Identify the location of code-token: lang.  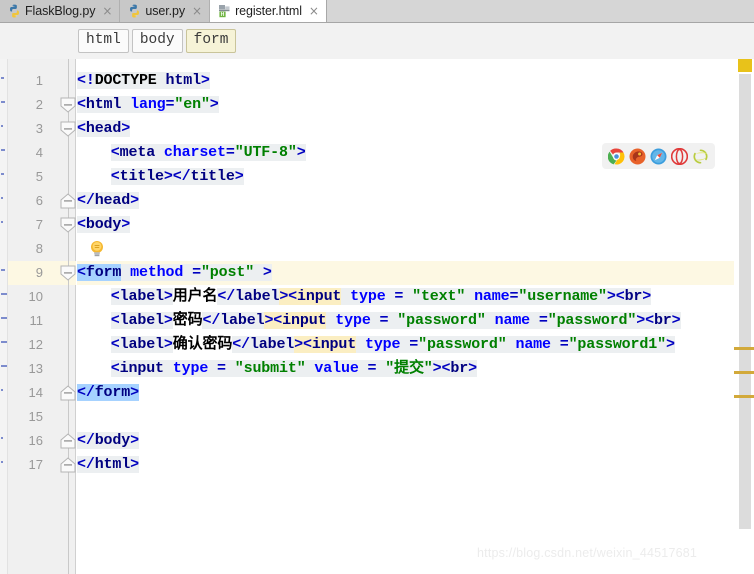
(148, 104).